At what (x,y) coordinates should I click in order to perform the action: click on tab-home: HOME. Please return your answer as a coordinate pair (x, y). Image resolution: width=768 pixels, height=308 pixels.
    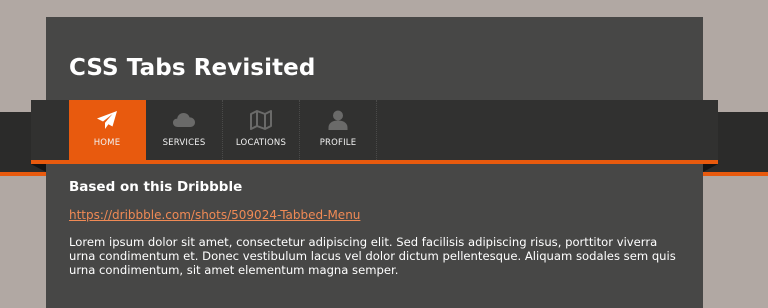
    Looking at the image, I should click on (107, 130).